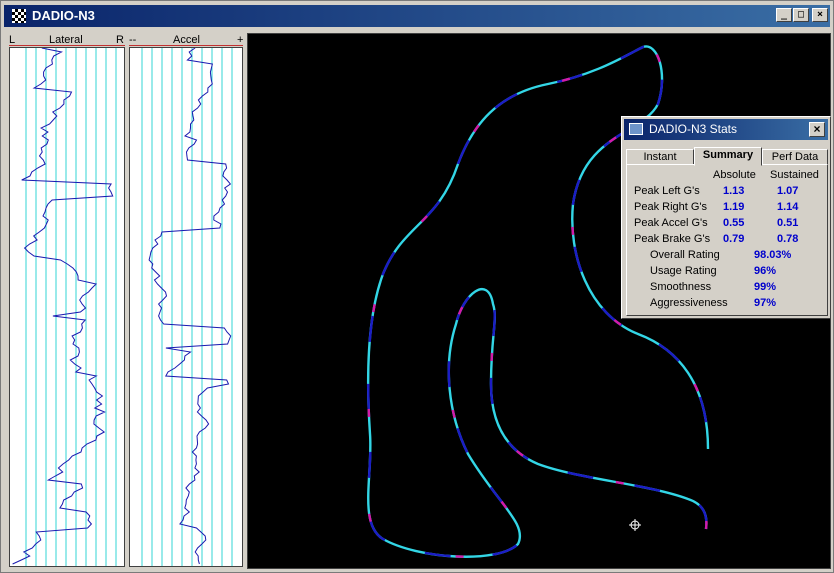  What do you see at coordinates (671, 207) in the screenshot?
I see `row-label: Peak Right G's` at bounding box center [671, 207].